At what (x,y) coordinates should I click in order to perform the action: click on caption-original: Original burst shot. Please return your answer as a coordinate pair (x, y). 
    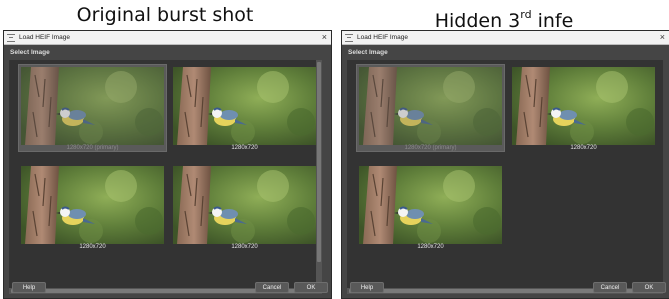
    Looking at the image, I should click on (165, 15).